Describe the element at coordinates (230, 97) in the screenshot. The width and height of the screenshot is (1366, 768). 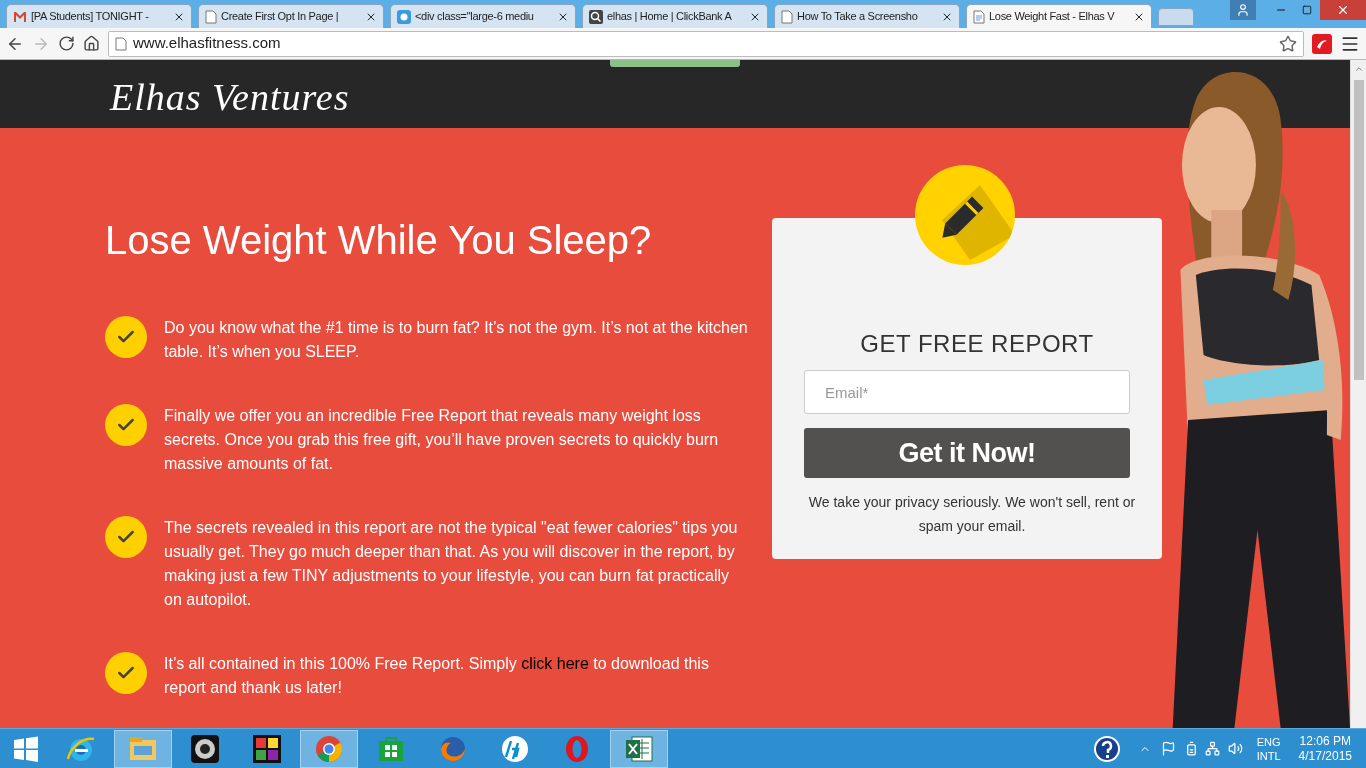
I see `brand-logo: Elhas Ventures` at that location.